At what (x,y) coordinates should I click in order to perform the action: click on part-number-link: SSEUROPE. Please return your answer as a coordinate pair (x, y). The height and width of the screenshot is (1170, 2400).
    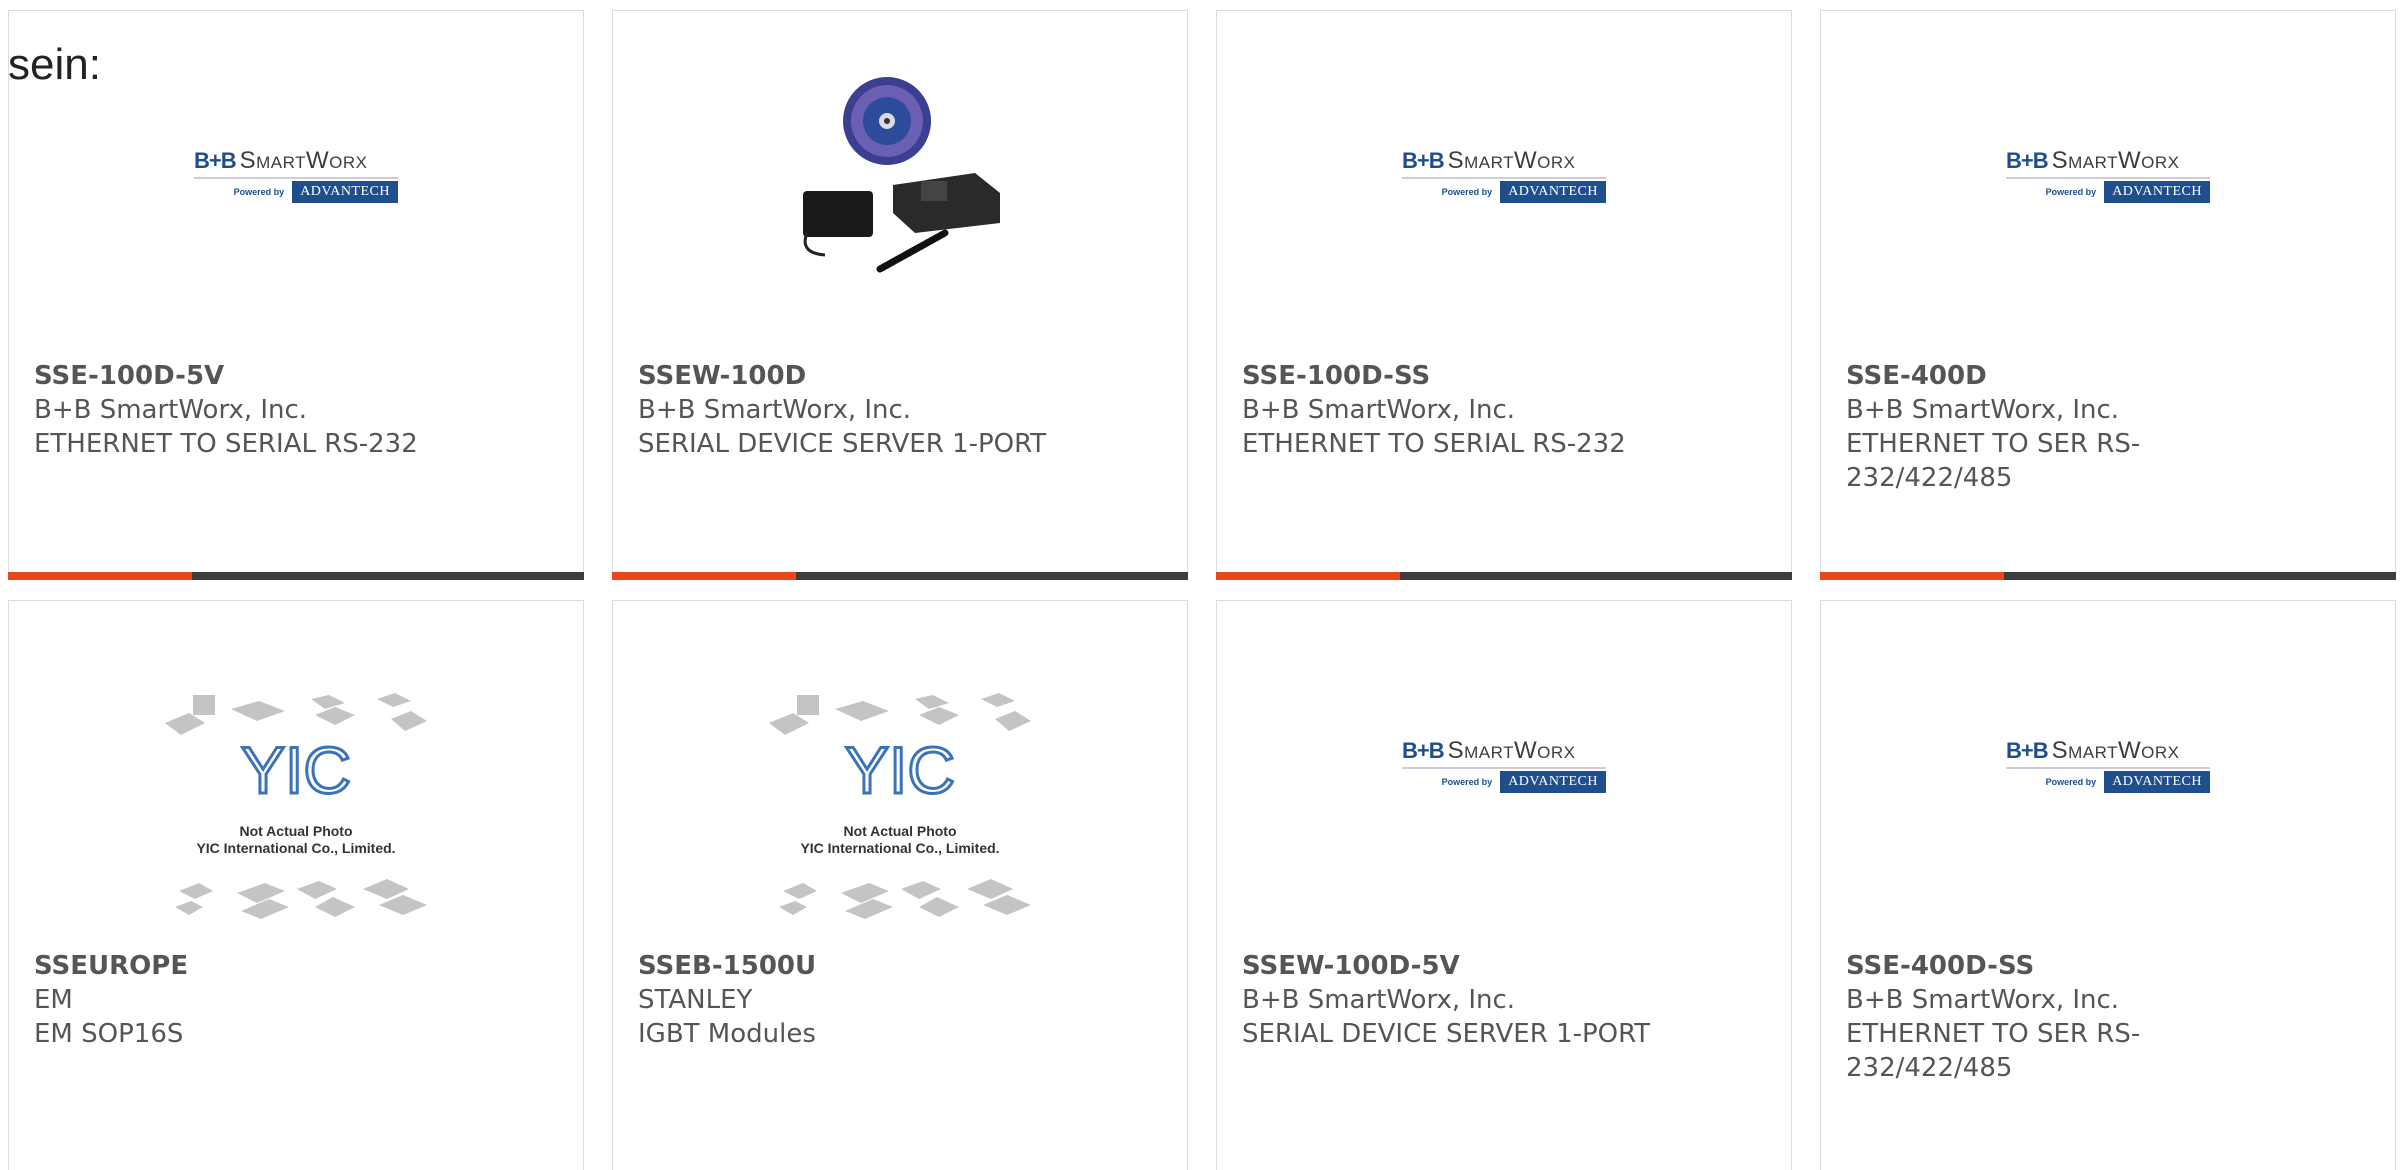
    Looking at the image, I should click on (296, 966).